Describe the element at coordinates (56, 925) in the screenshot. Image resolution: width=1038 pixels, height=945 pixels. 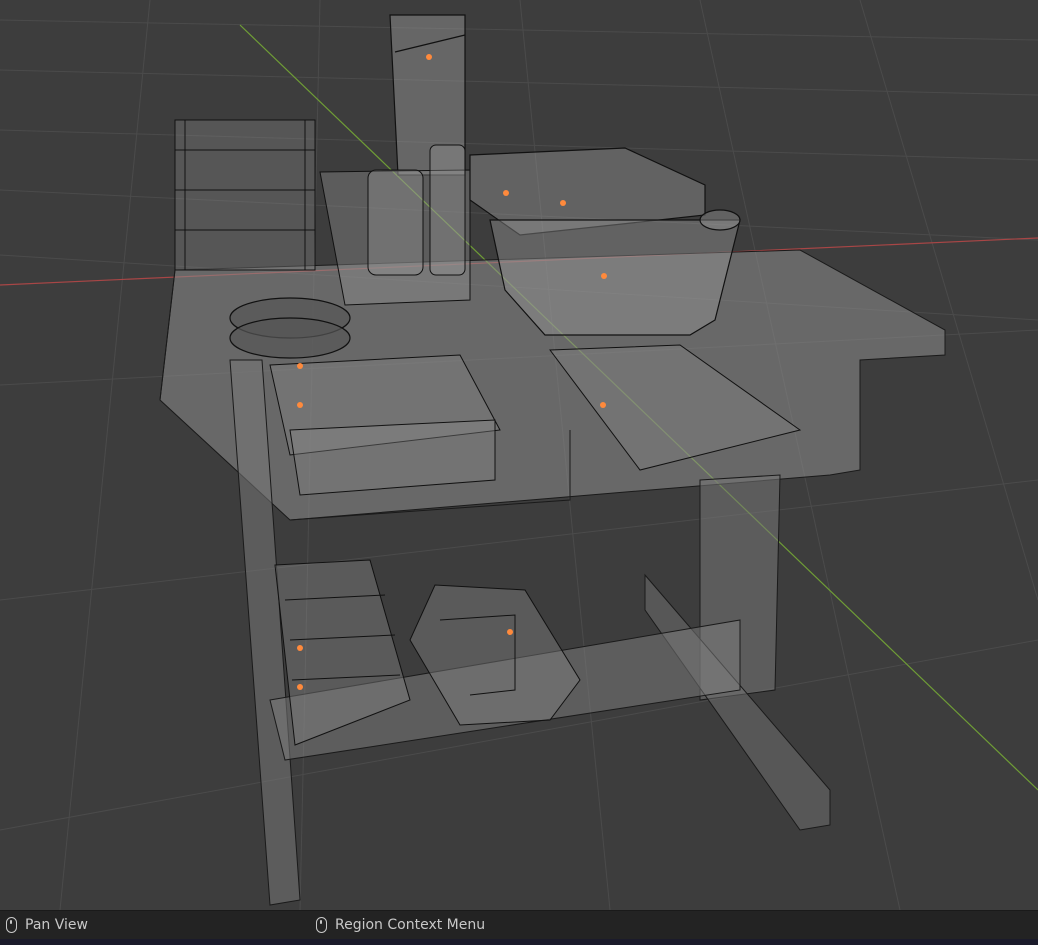
I see `status-hint-label: Pan View` at that location.